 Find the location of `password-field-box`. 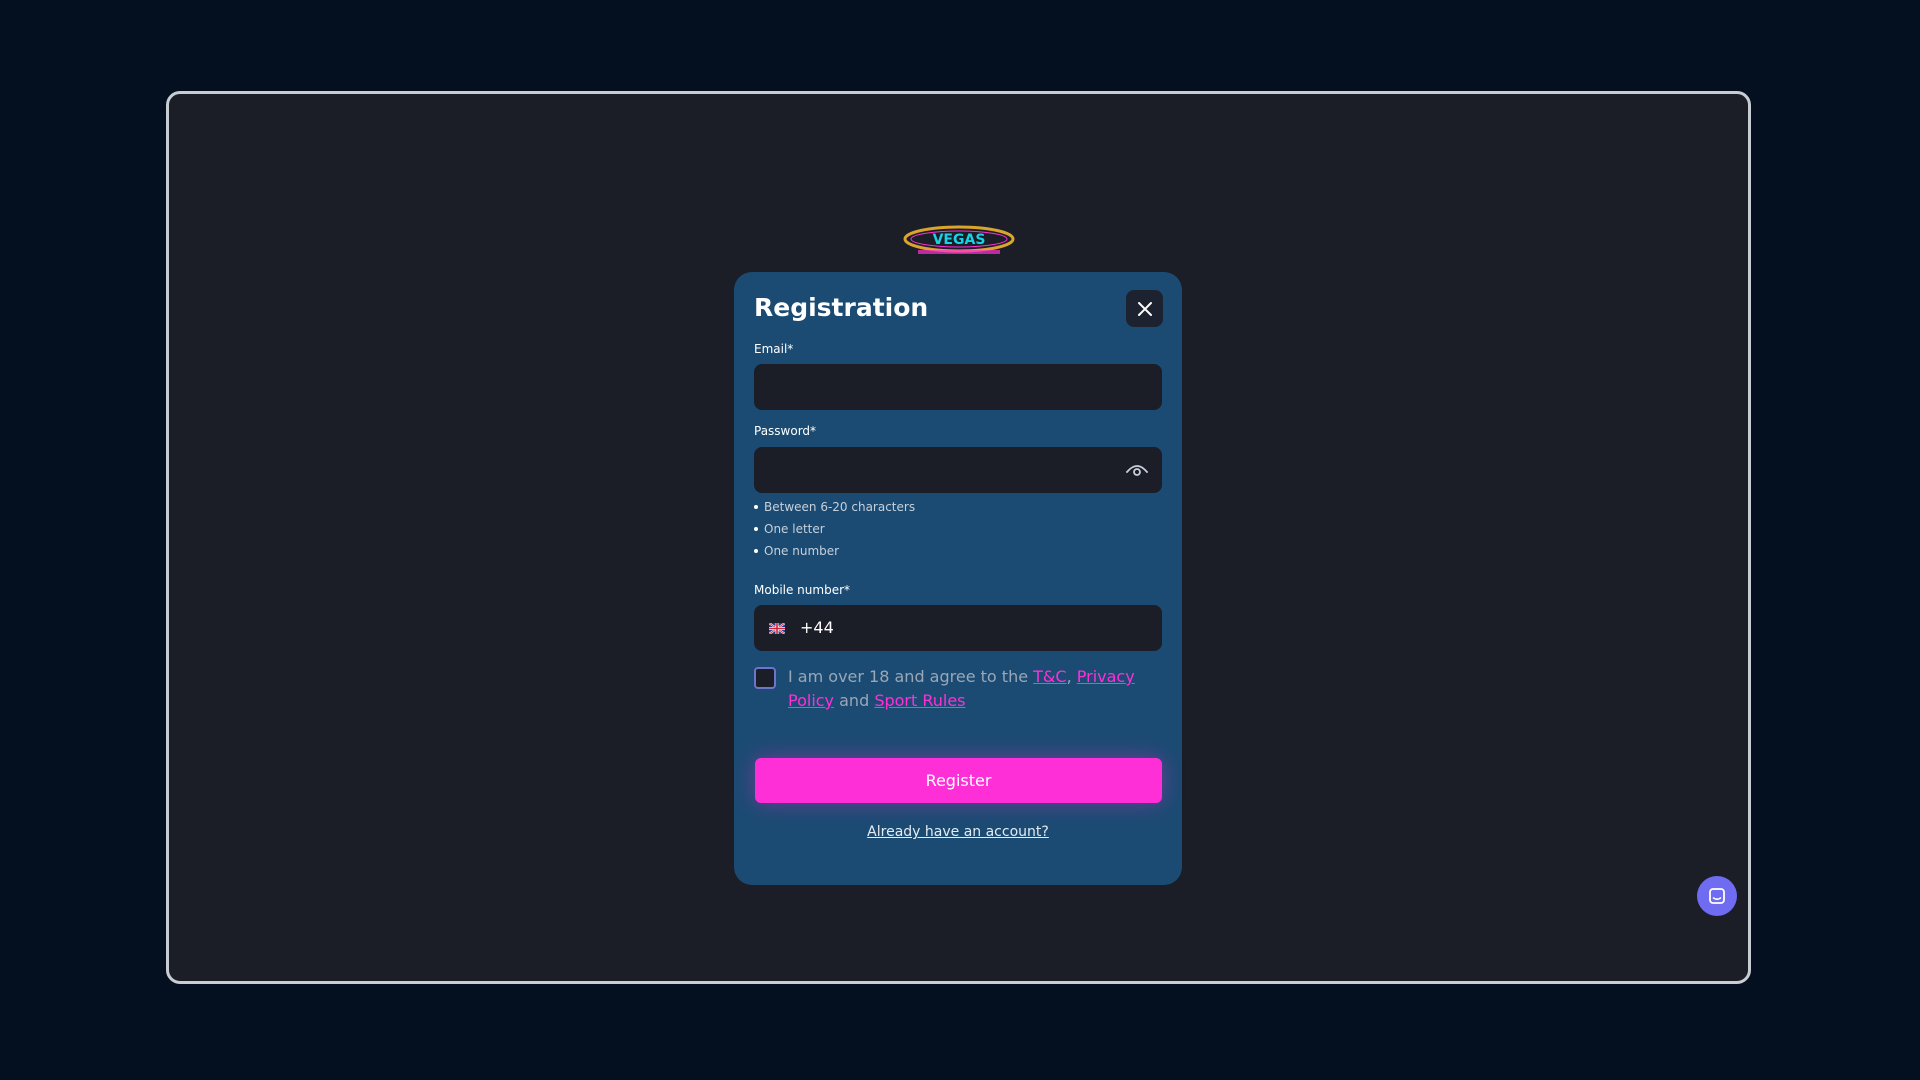

password-field-box is located at coordinates (958, 470).